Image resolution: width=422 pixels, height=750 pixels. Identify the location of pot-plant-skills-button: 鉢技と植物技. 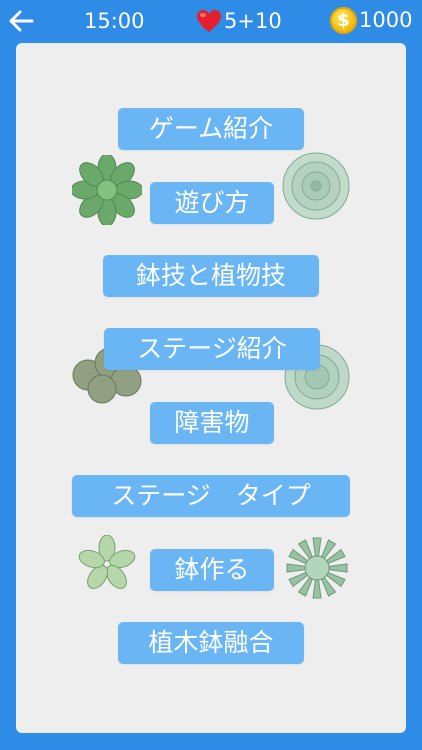
(211, 276).